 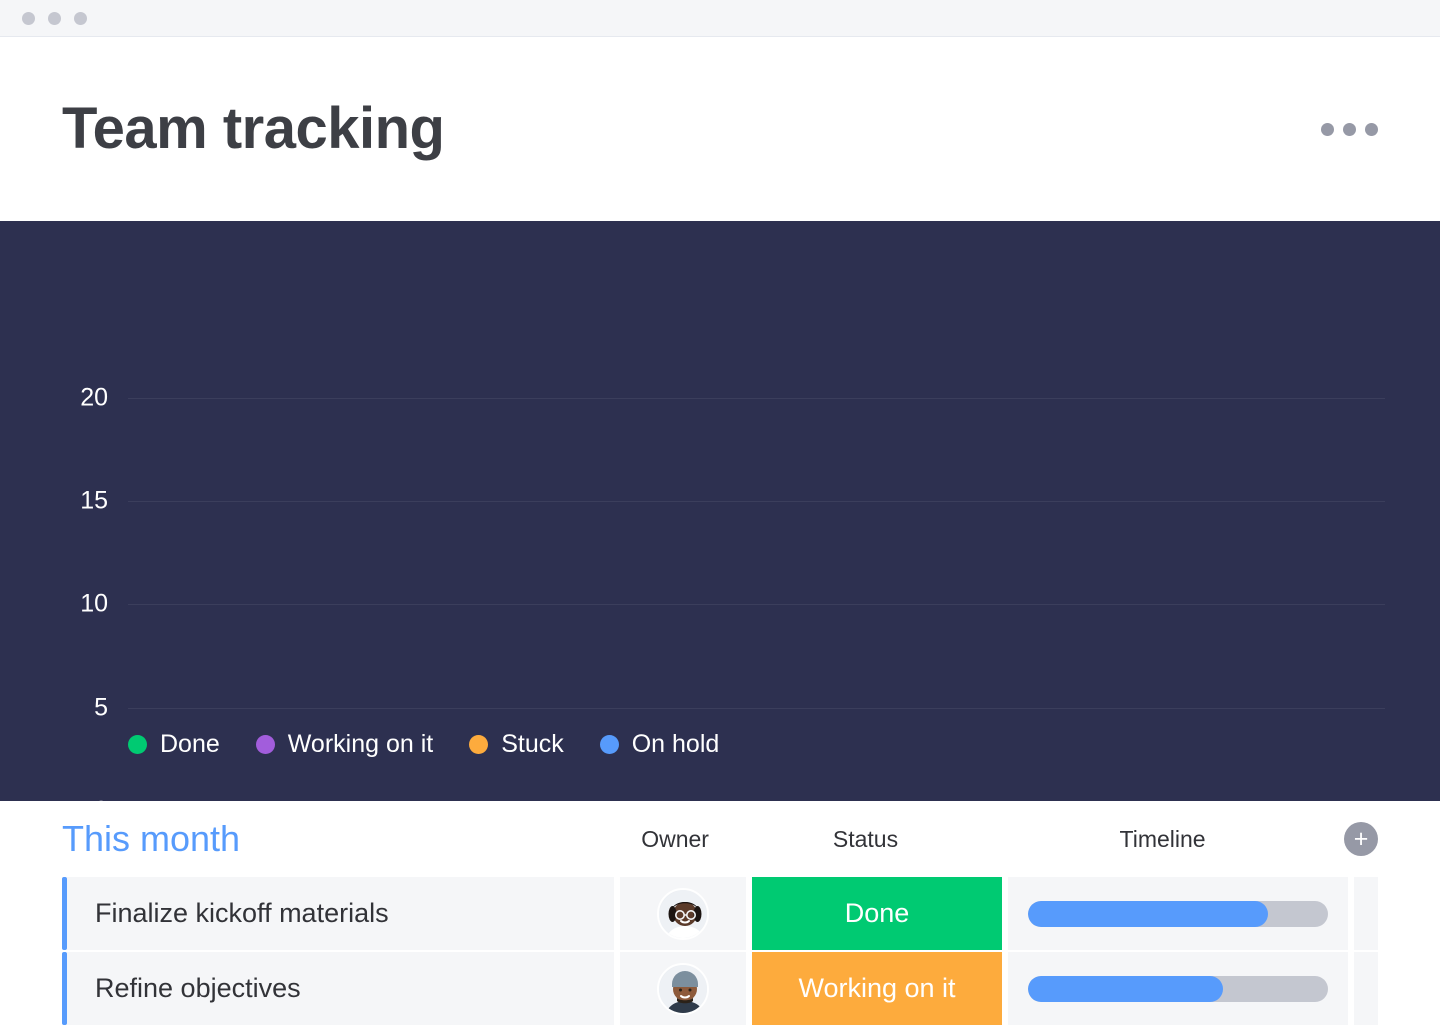 I want to click on y-axis-tick-label: 10, so click(x=94, y=603).